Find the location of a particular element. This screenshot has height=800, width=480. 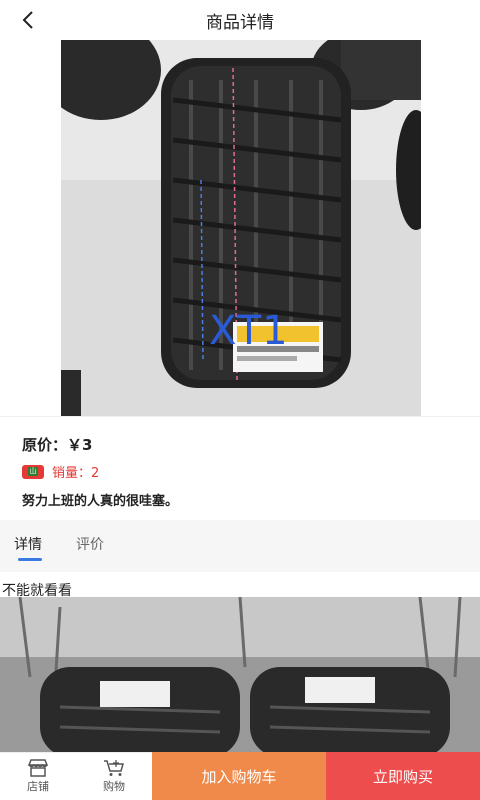

header: 商品详情 is located at coordinates (240, 20).